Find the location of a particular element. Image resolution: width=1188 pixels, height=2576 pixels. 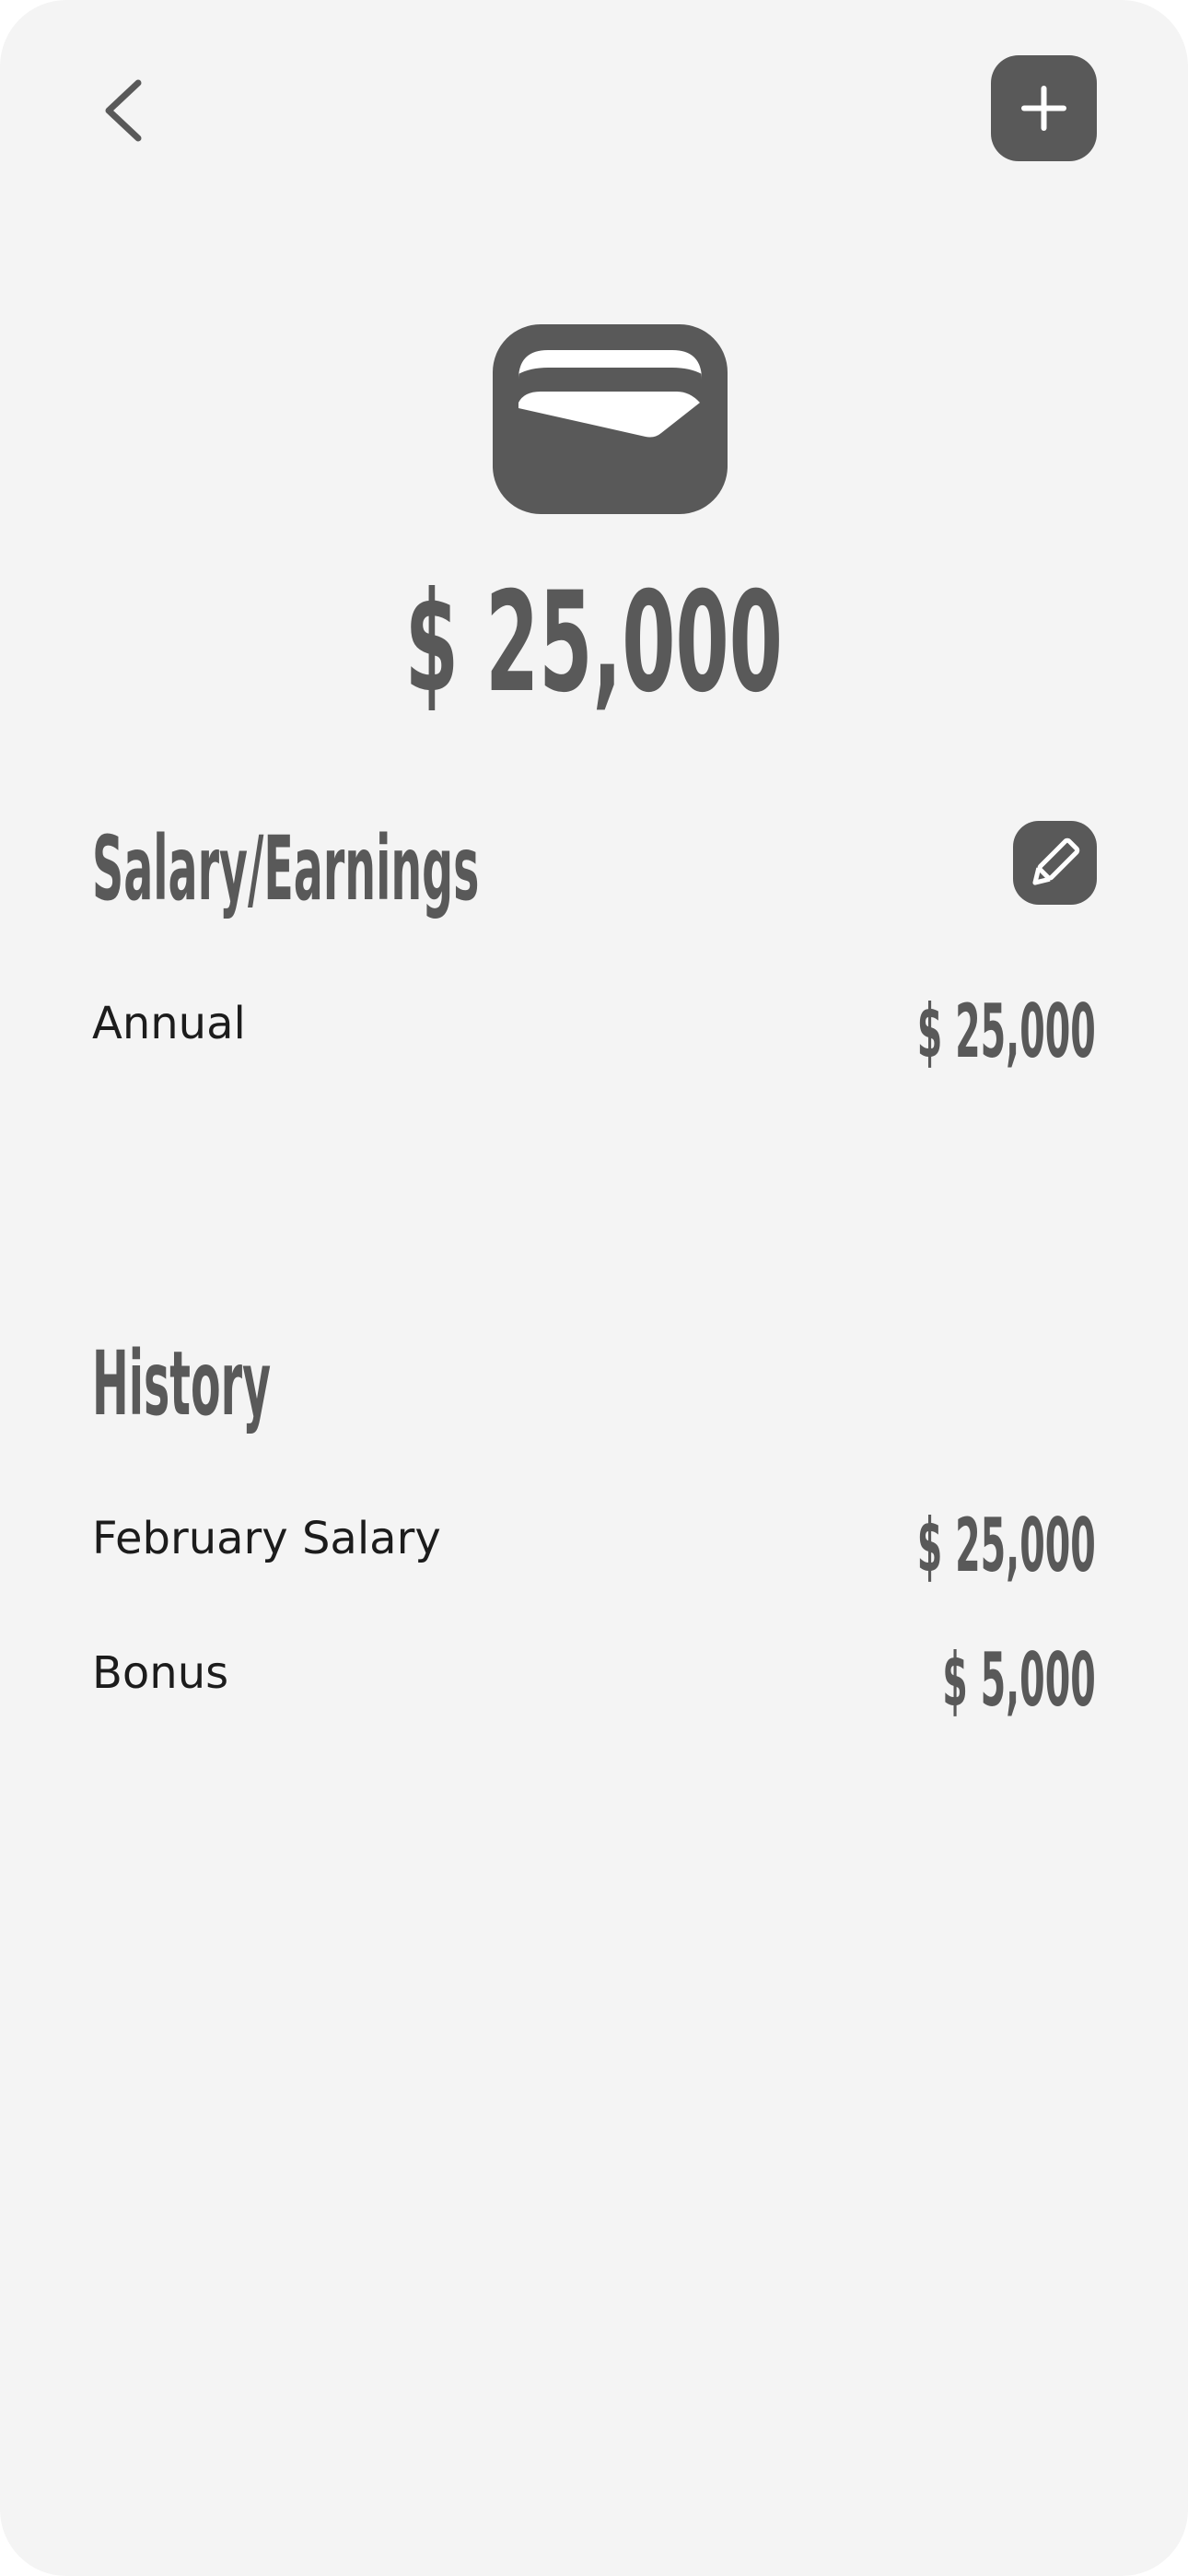

pencil-icon is located at coordinates (1056, 861).